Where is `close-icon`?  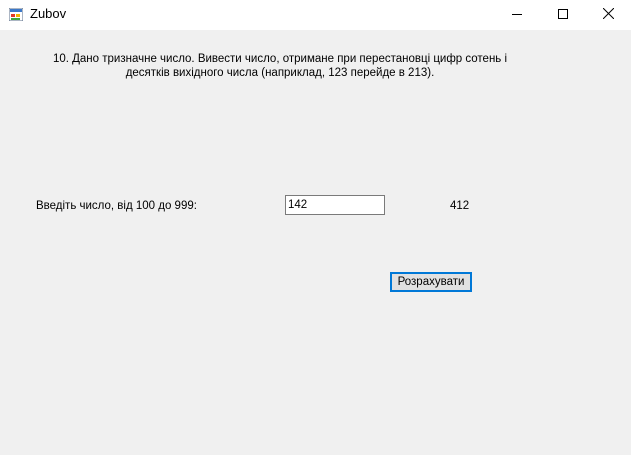 close-icon is located at coordinates (608, 15).